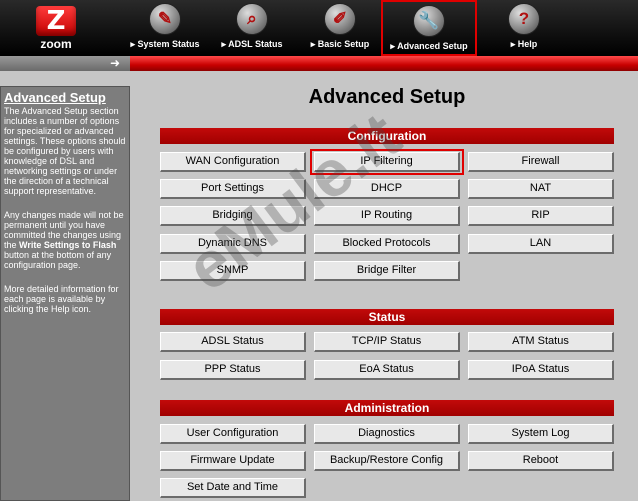  Describe the element at coordinates (233, 162) in the screenshot. I see `wan-configuration-button: WAN Configuration` at that location.